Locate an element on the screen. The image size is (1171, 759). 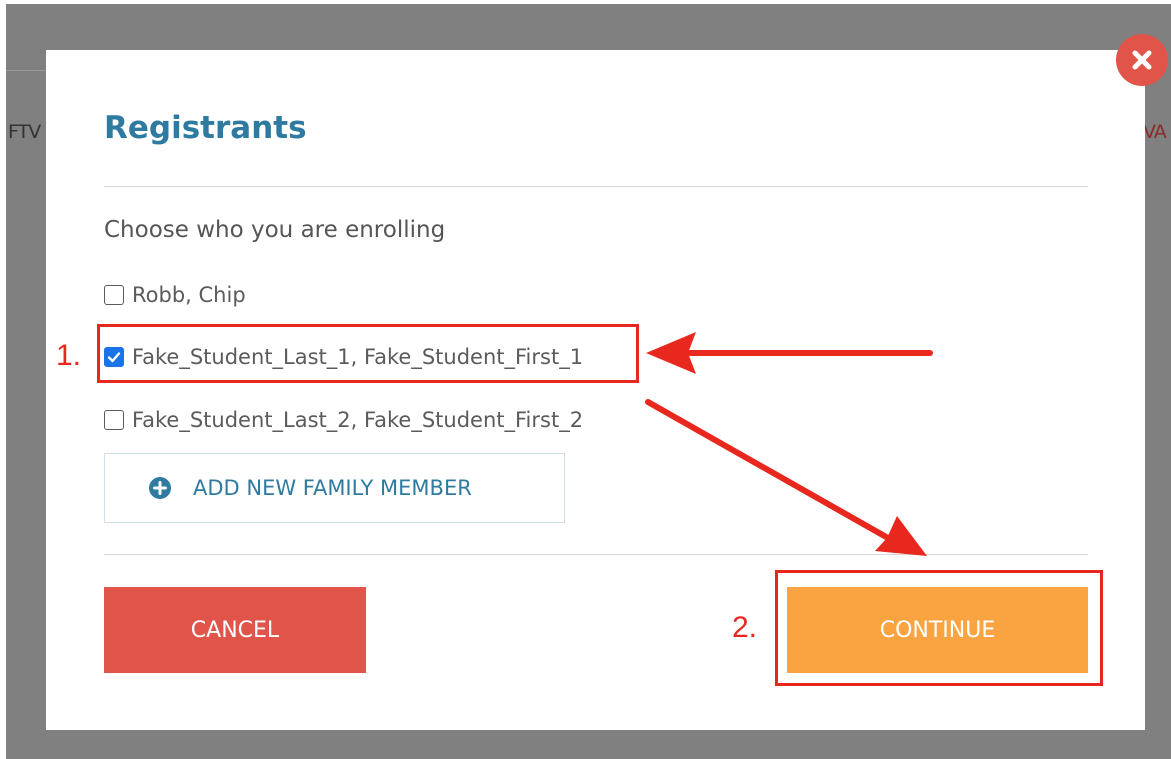
add-family-member-label: ADD NEW FAMILY MEMBER is located at coordinates (332, 488).